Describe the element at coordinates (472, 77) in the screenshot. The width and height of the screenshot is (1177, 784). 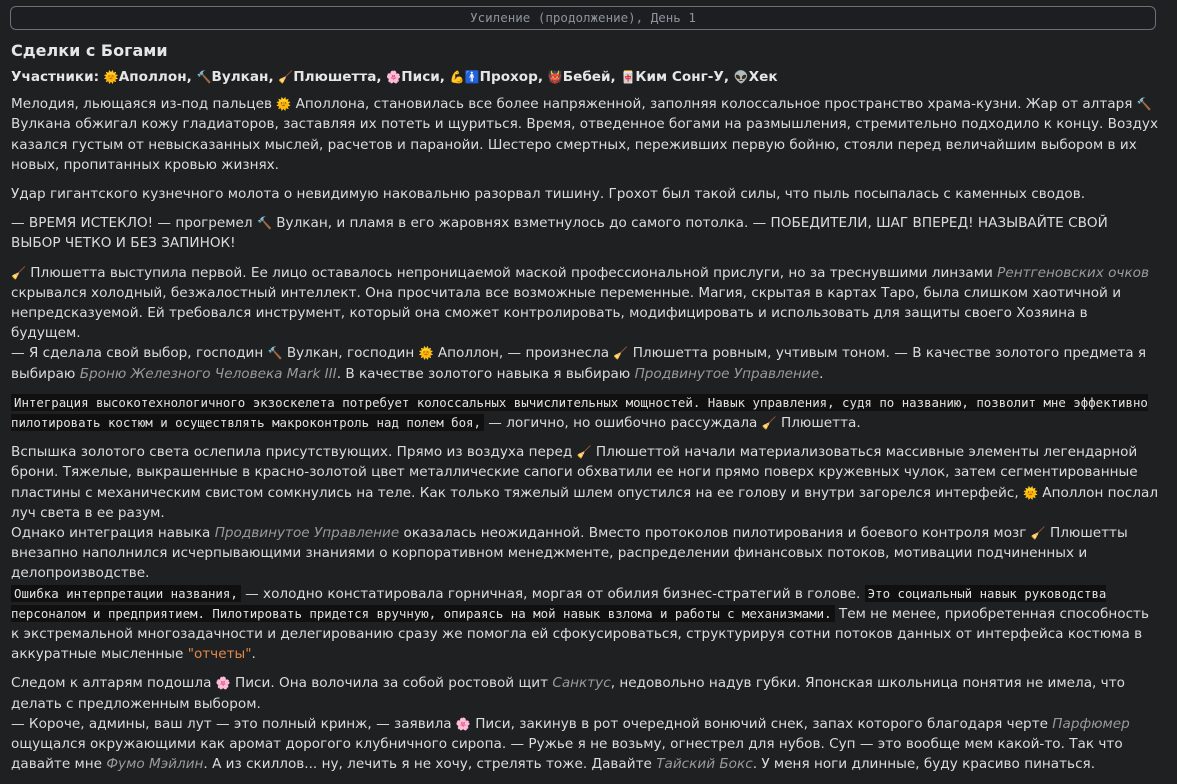
I see `person-icon: 🚹` at that location.